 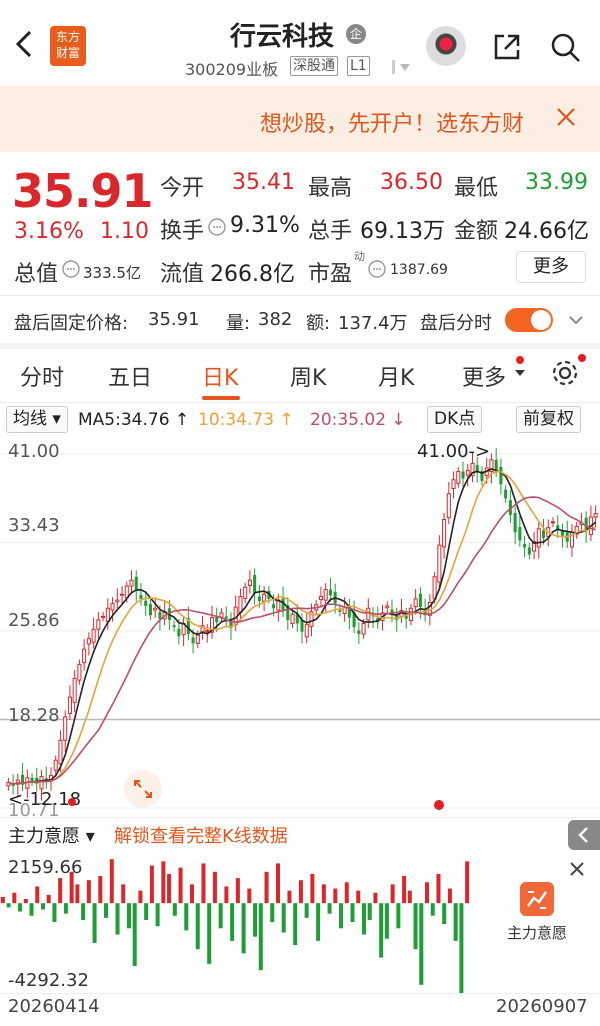 I want to click on unlock-kline-link: 解锁查看完整K线数据, so click(x=201, y=835).